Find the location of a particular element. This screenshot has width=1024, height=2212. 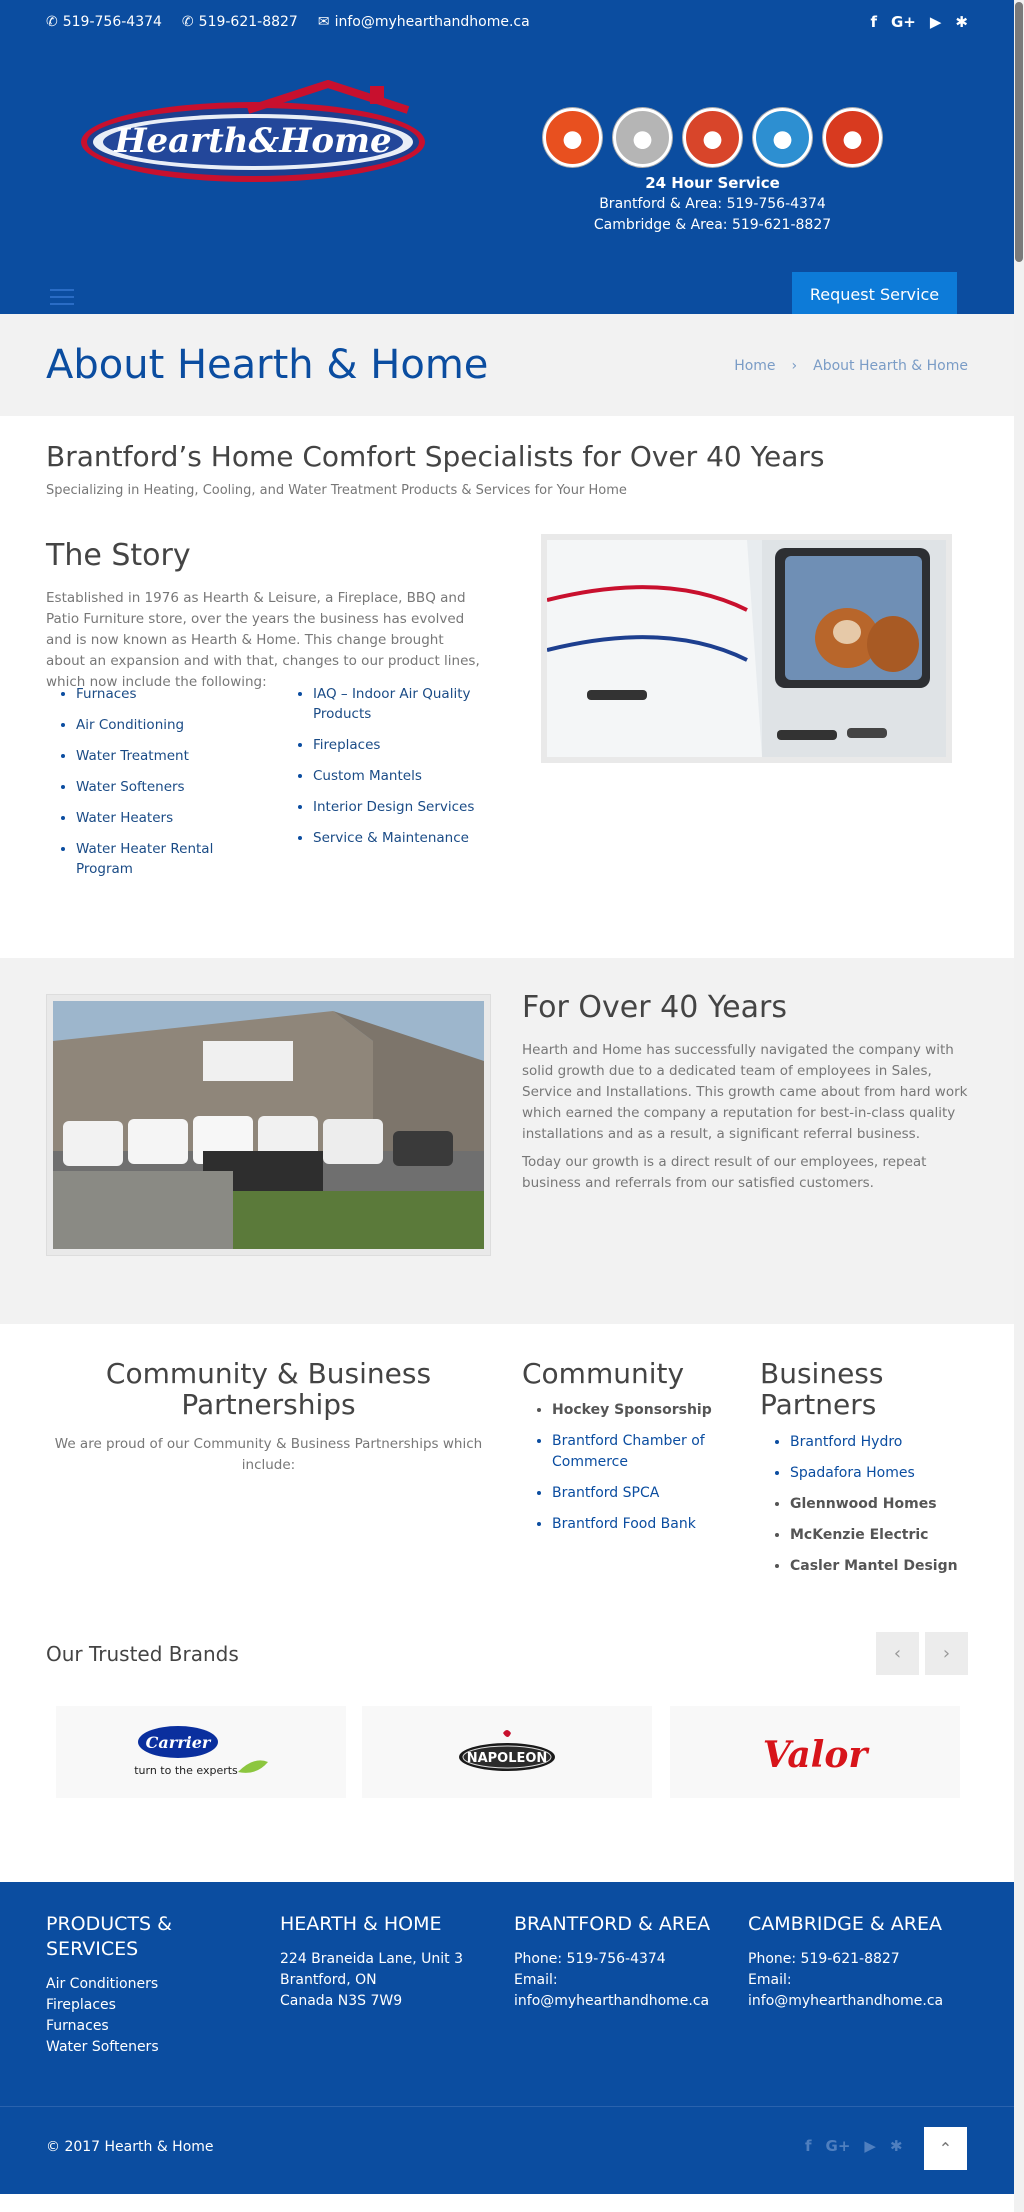

svg-text: Valor is located at coordinates (816, 1755).